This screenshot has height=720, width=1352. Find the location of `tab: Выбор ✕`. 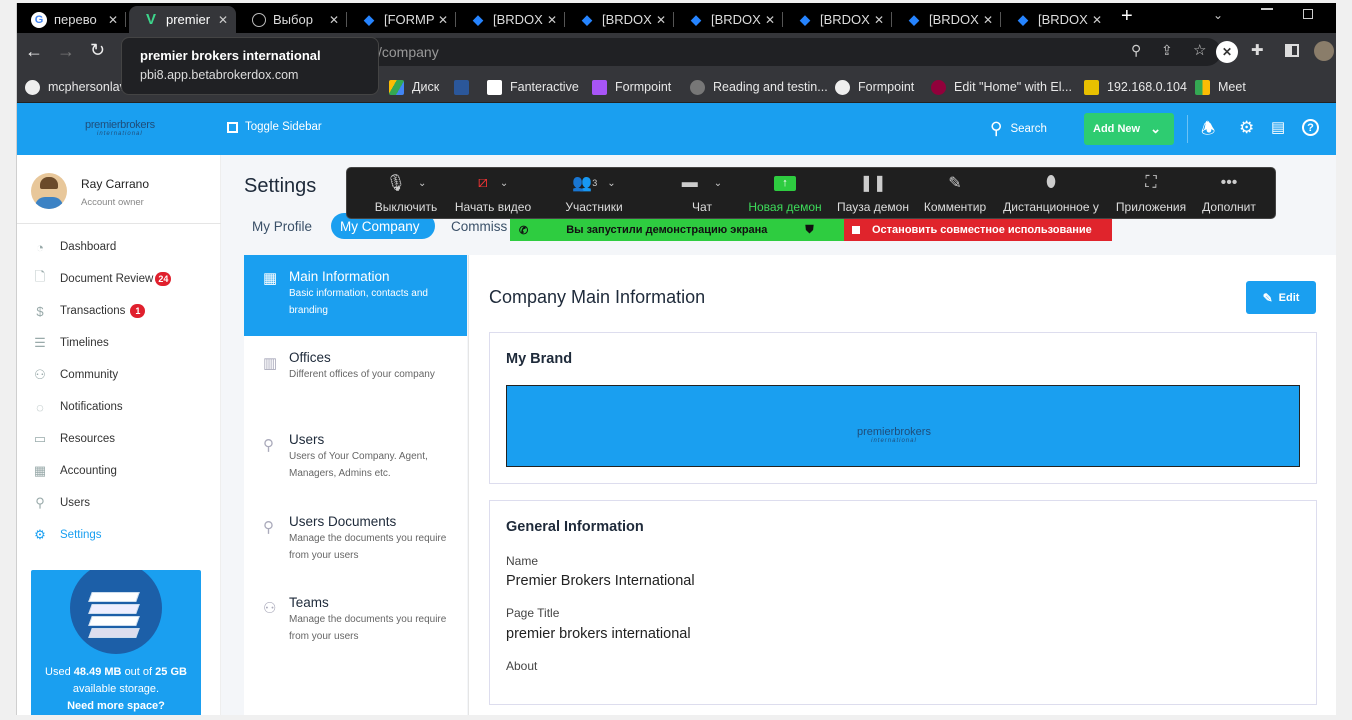

tab: Выбор ✕ is located at coordinates (292, 19).